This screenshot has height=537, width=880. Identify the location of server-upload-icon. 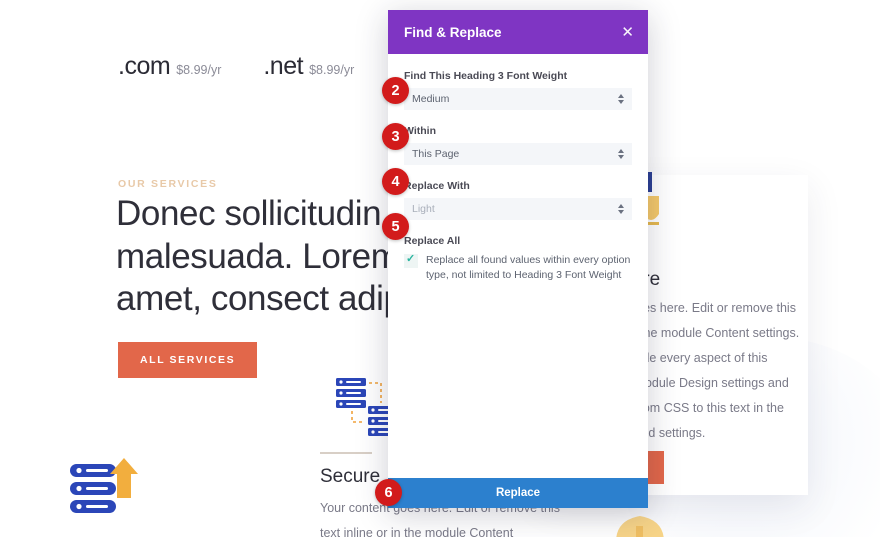
(104, 485).